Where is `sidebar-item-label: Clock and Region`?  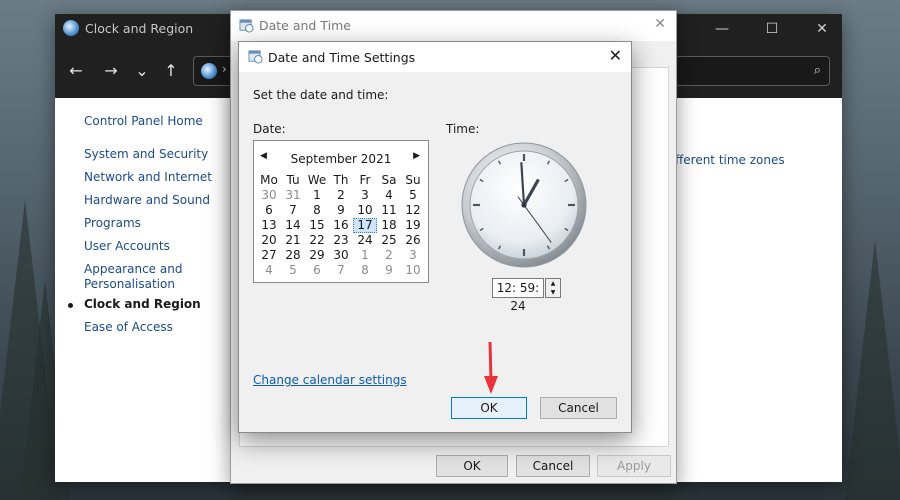
sidebar-item-label: Clock and Region is located at coordinates (142, 304).